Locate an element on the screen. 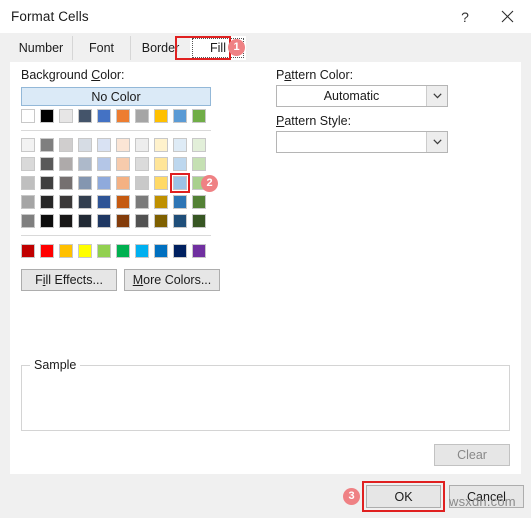 The image size is (531, 518). tint-swatch-r2-c8 is located at coordinates (180, 183).